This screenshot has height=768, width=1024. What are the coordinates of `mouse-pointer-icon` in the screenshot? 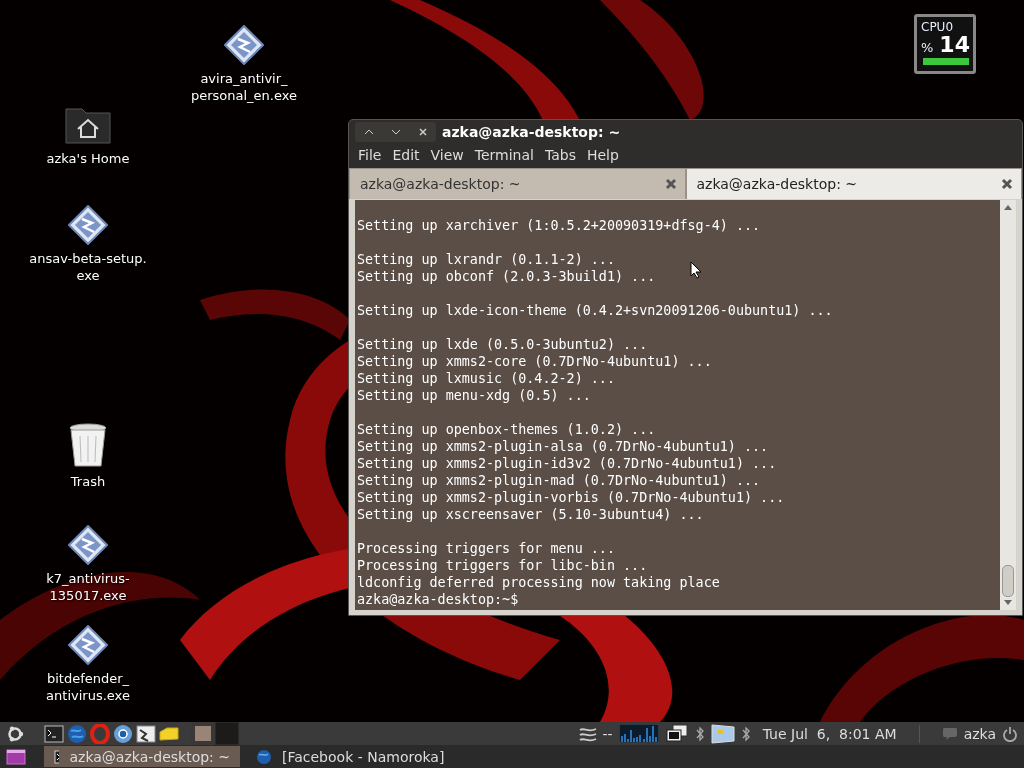 It's located at (696, 270).